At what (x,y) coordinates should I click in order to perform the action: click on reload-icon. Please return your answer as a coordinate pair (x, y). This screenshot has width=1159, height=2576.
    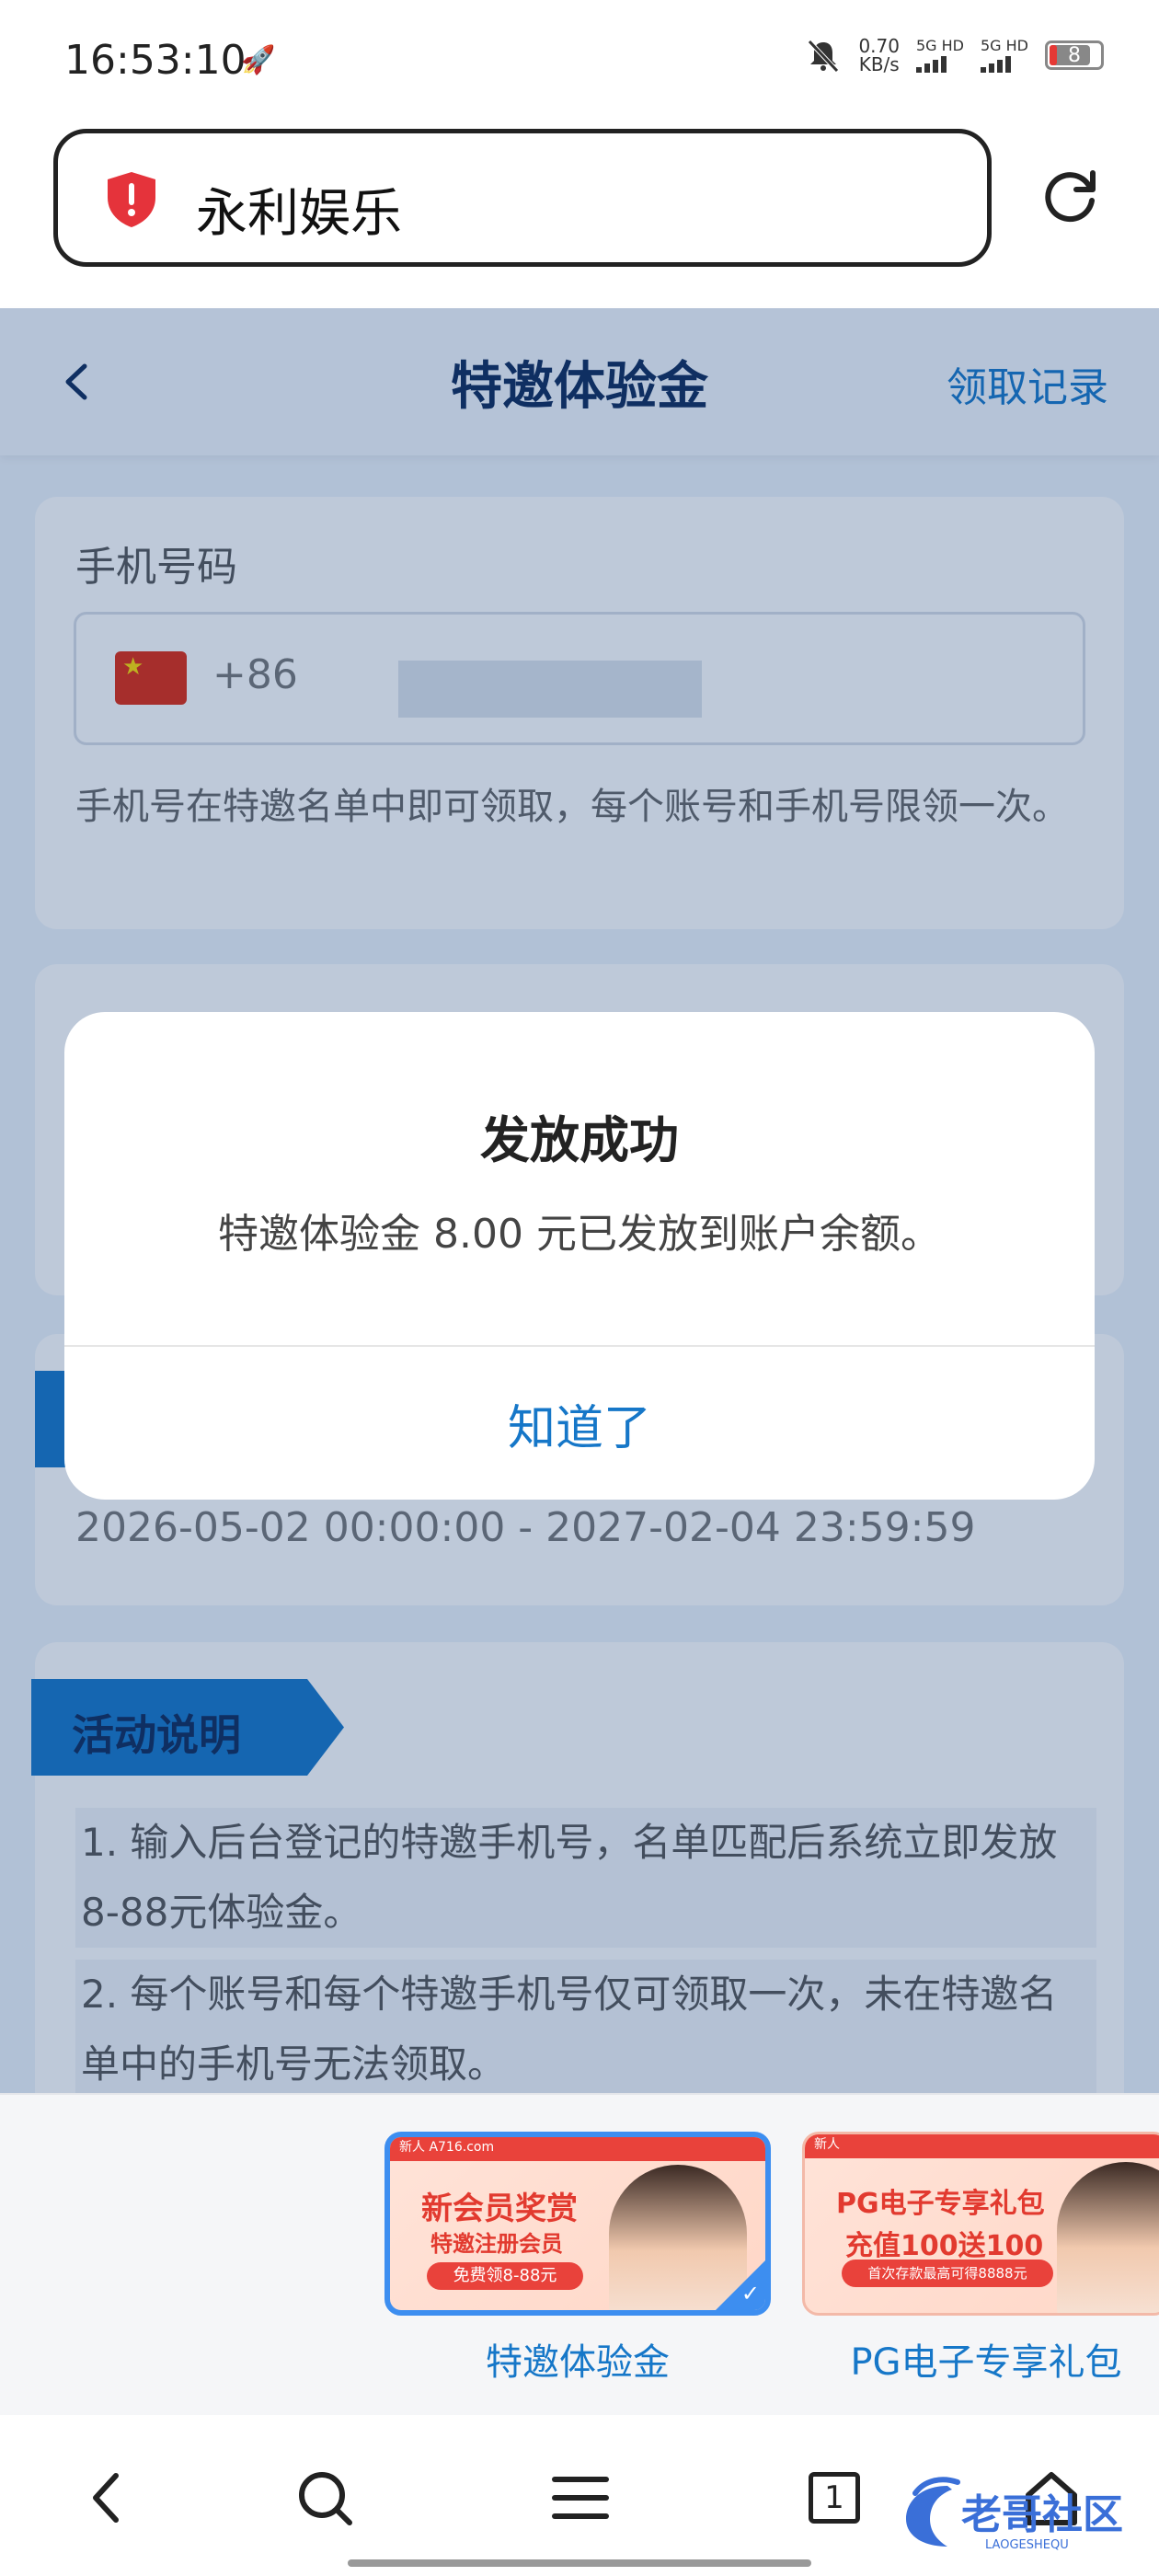
    Looking at the image, I should click on (1069, 196).